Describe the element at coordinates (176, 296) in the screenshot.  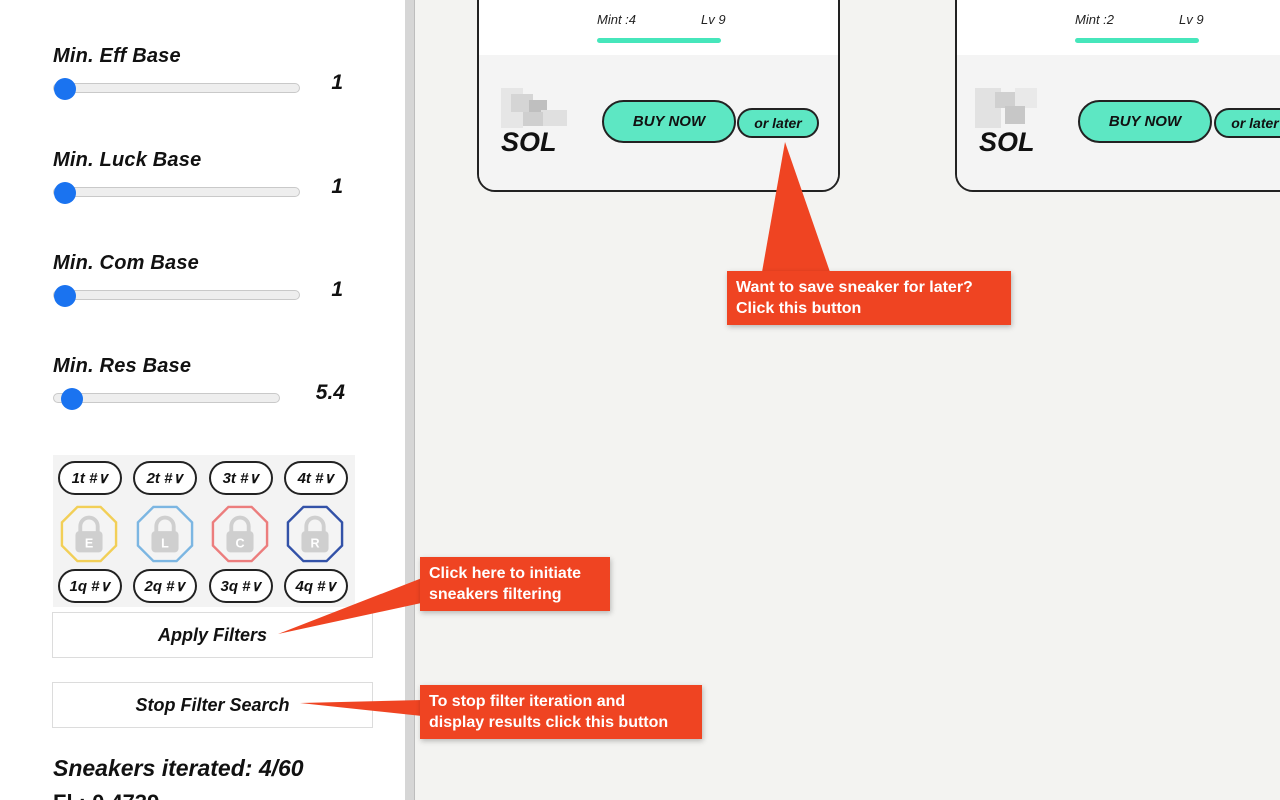
I see `com-base-slider` at that location.